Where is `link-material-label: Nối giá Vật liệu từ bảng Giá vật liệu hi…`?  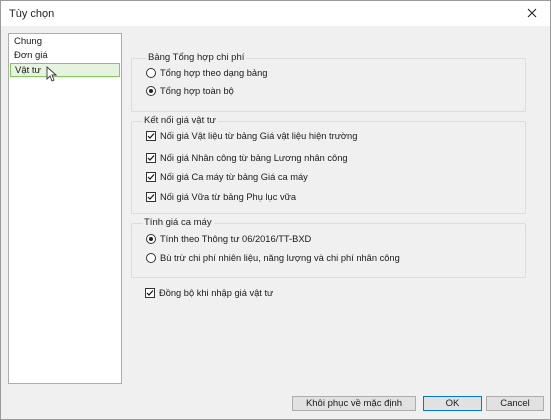
link-material-label: Nối giá Vật liệu từ bảng Giá vật liệu hi… is located at coordinates (259, 135).